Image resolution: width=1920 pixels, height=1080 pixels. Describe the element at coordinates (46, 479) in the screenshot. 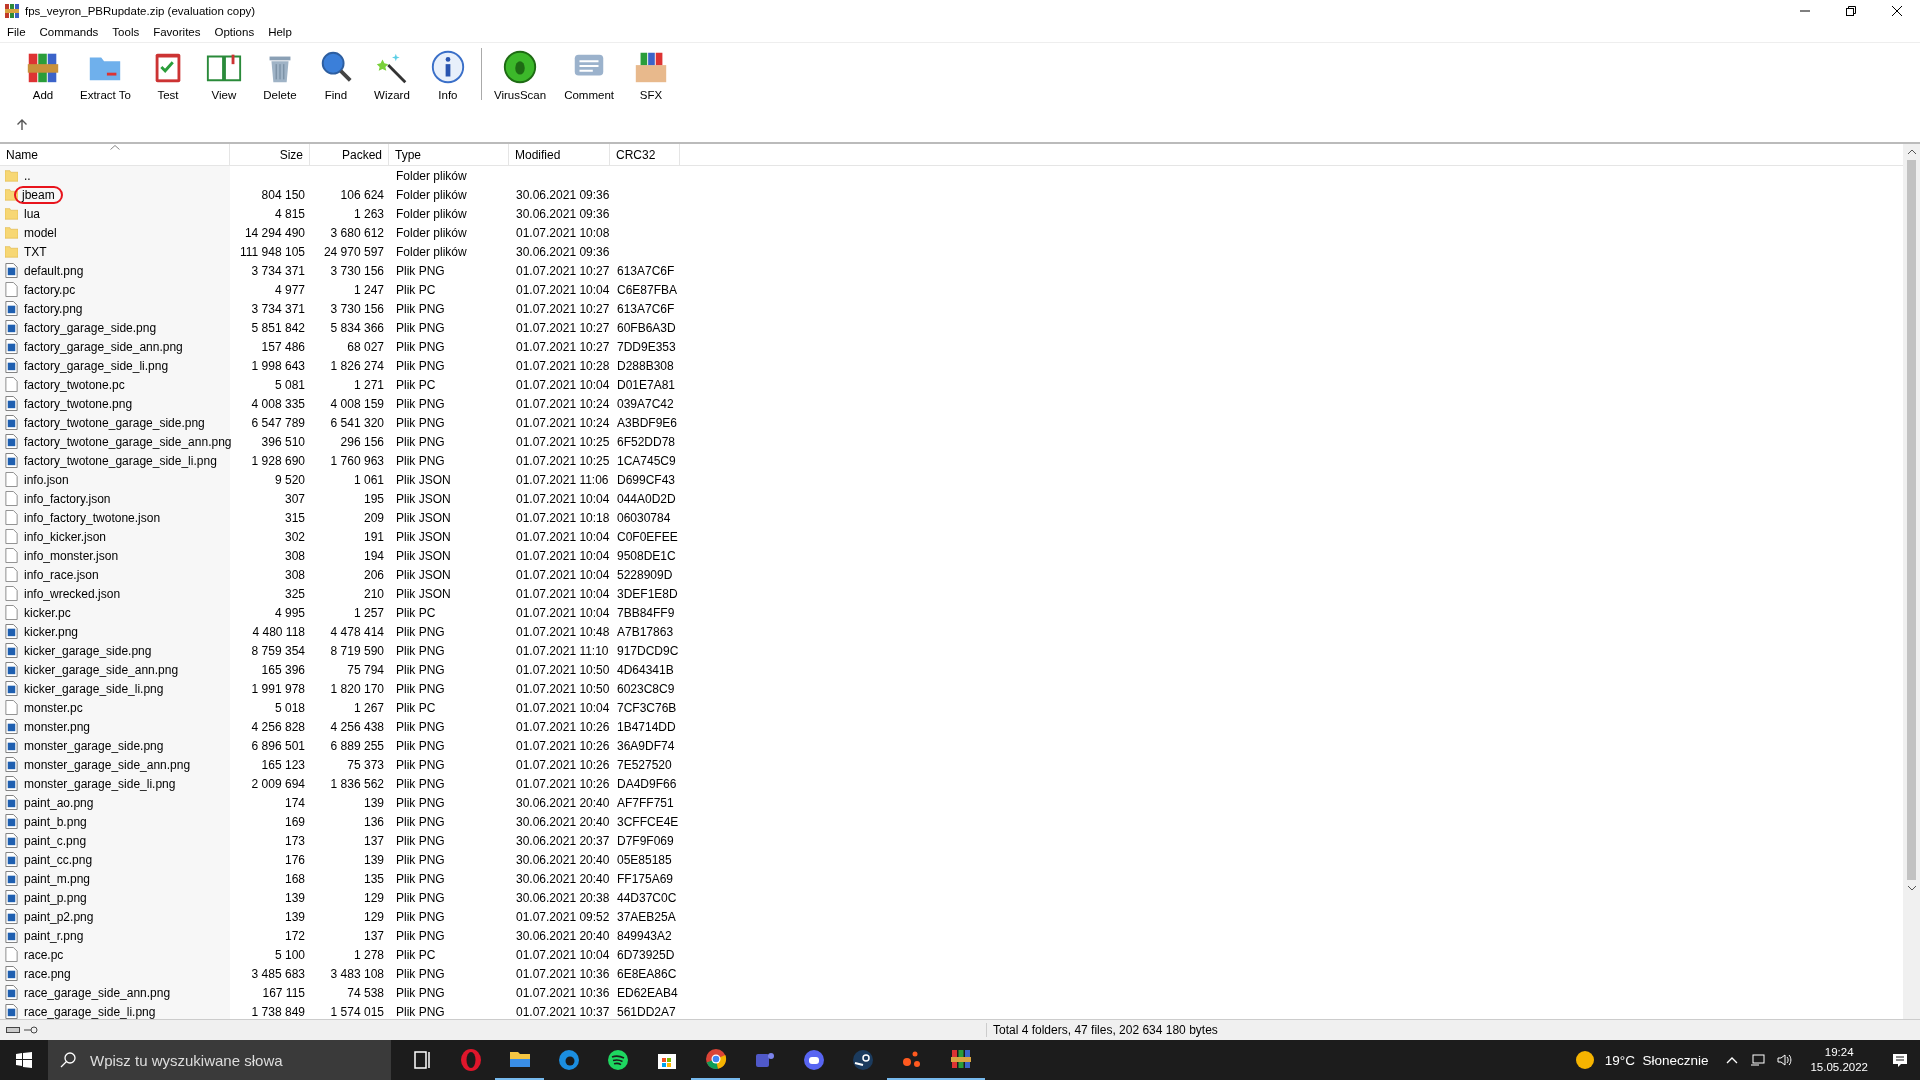

I see `file-name: info.json` at that location.